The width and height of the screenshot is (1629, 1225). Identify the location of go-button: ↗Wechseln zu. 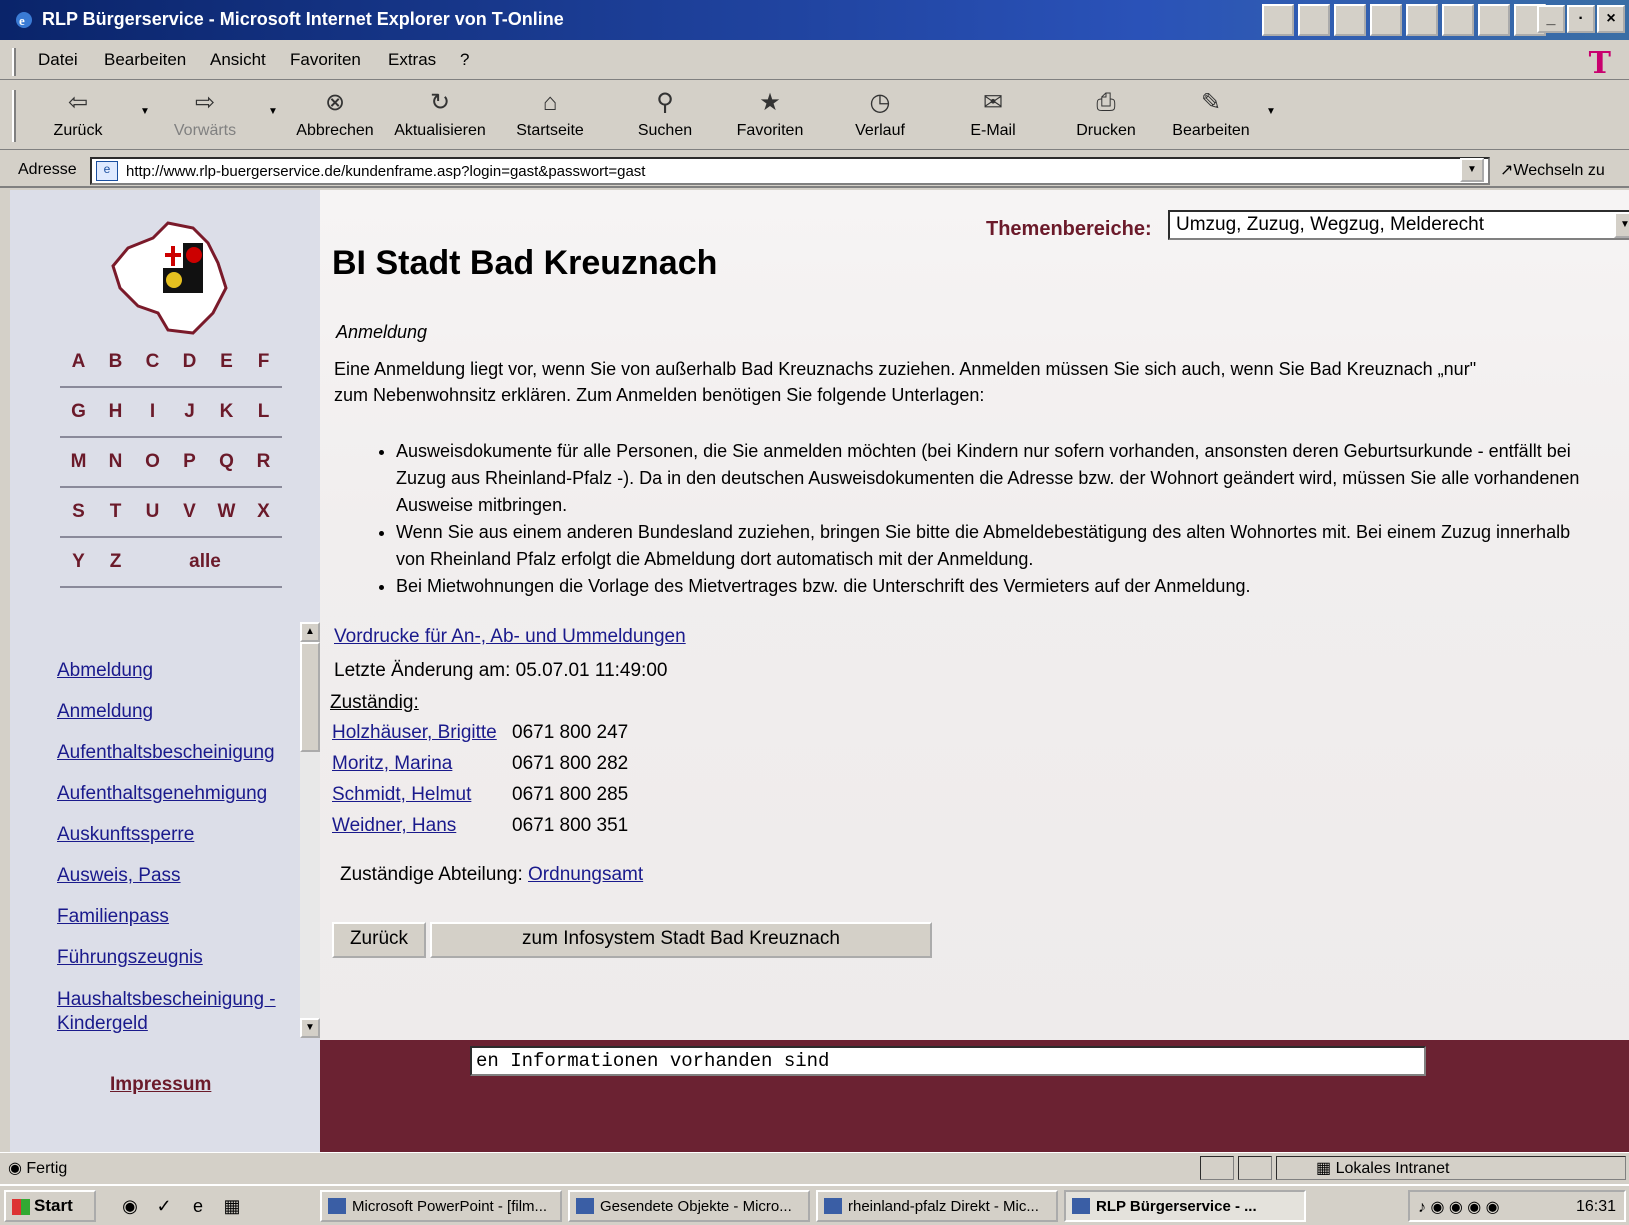
(1552, 170).